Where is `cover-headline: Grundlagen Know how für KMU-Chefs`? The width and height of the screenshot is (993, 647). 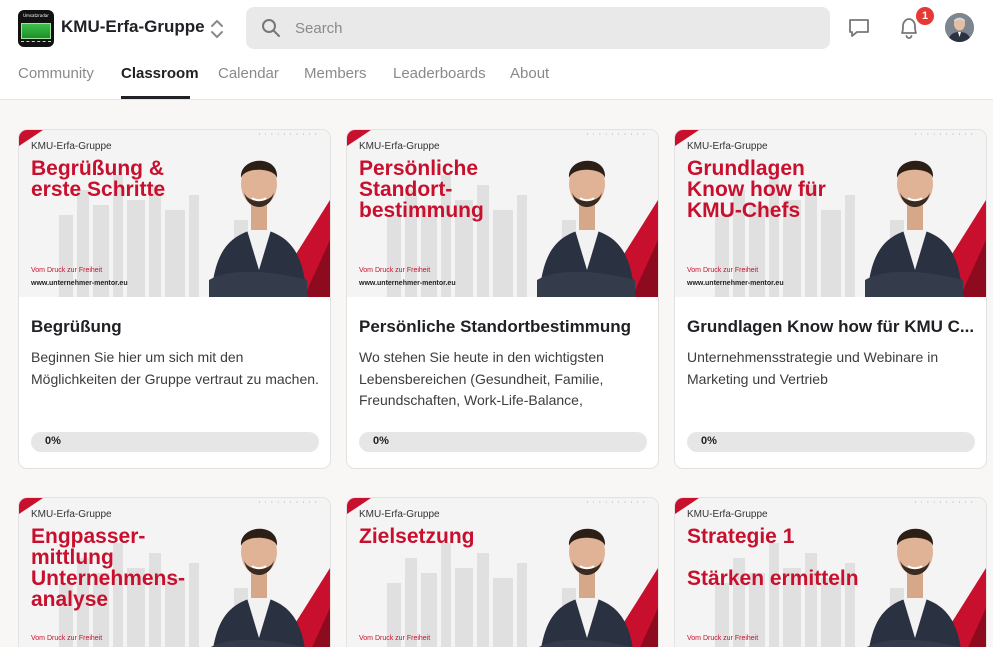 cover-headline: Grundlagen Know how für KMU-Chefs is located at coordinates (782, 189).